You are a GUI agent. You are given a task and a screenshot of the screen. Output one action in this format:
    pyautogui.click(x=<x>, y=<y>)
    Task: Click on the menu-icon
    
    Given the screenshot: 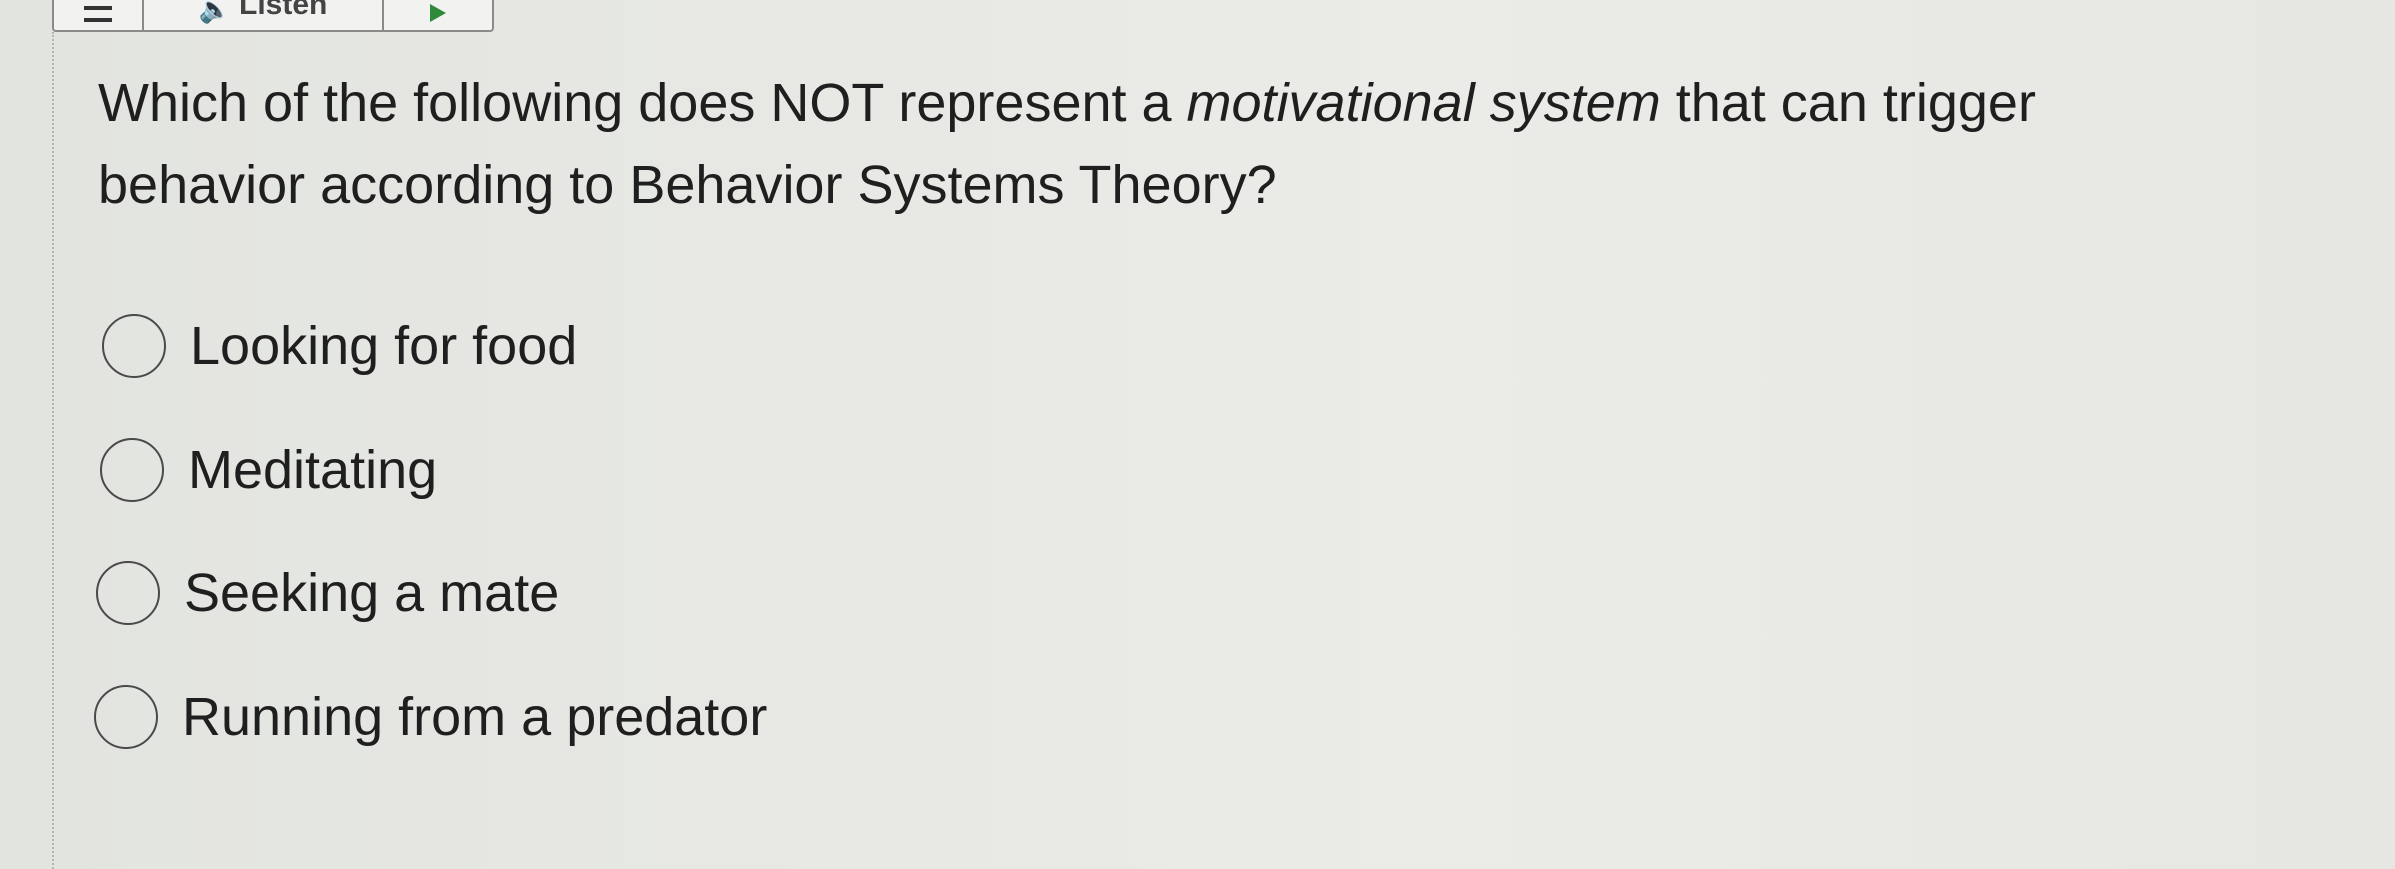 What is the action you would take?
    pyautogui.click(x=98, y=14)
    